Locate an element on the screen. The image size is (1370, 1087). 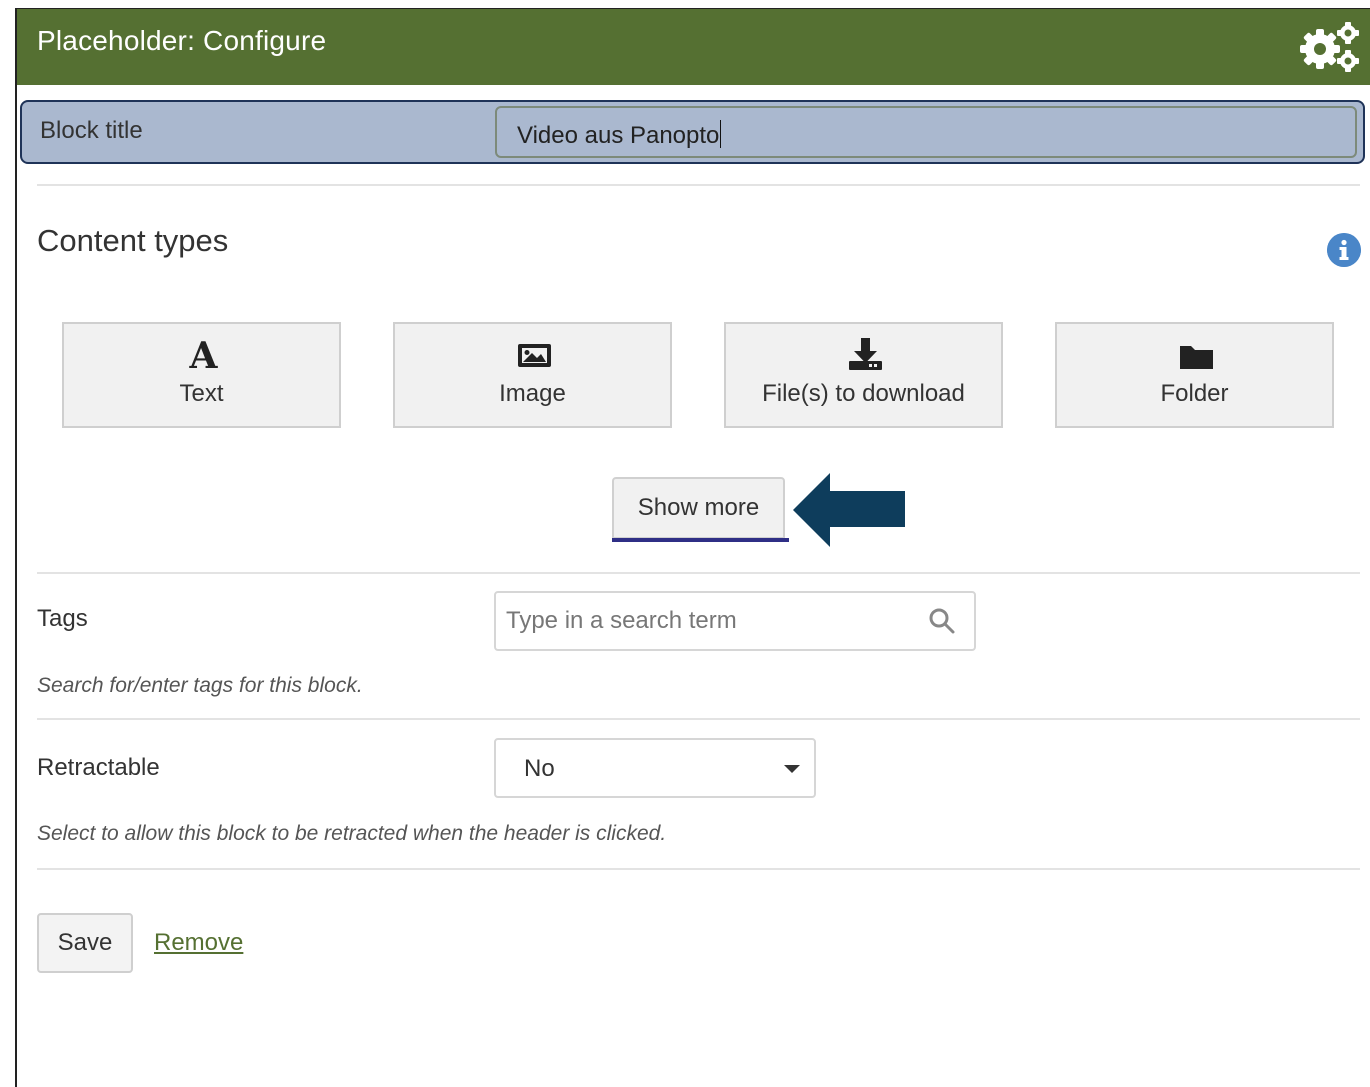
show-more-button: Show more is located at coordinates (698, 508).